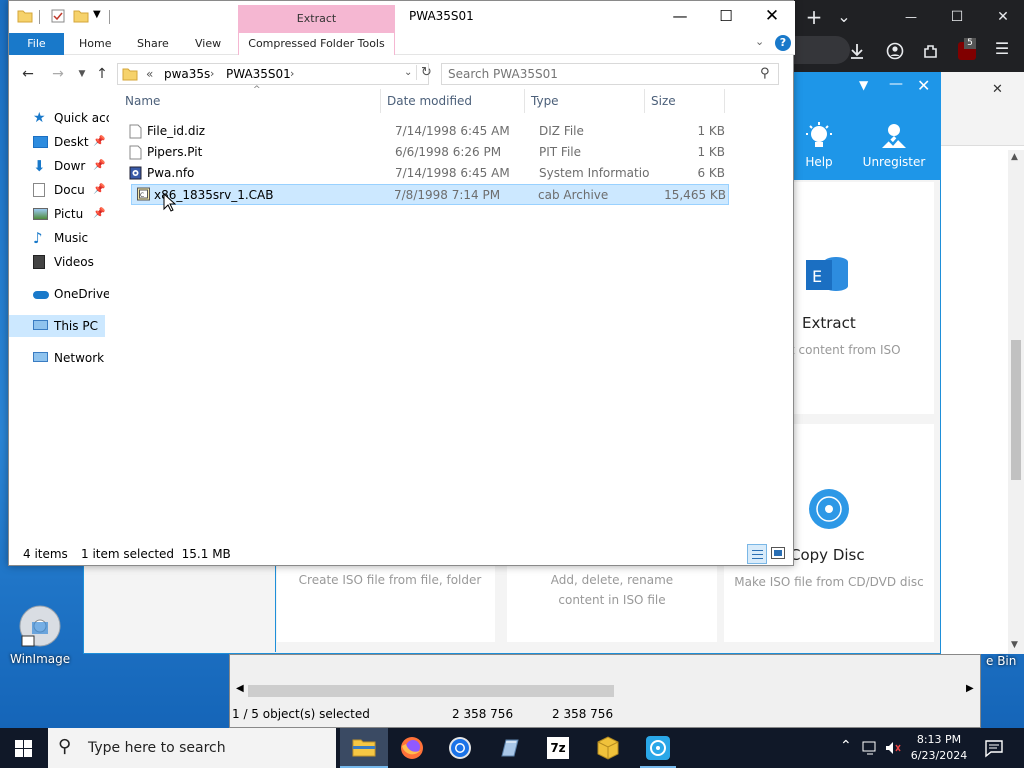 The height and width of the screenshot is (768, 1024). I want to click on iso-help-tool: Help, so click(819, 145).